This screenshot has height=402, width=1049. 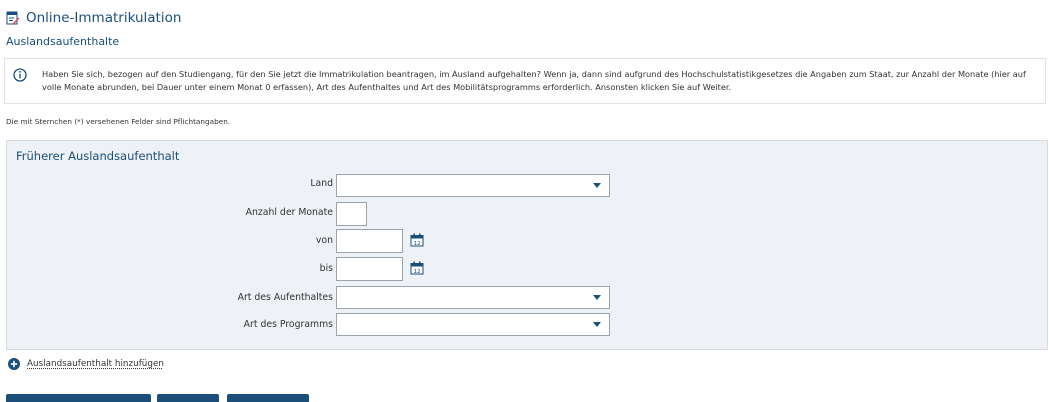 What do you see at coordinates (324, 240) in the screenshot?
I see `von-label: von` at bounding box center [324, 240].